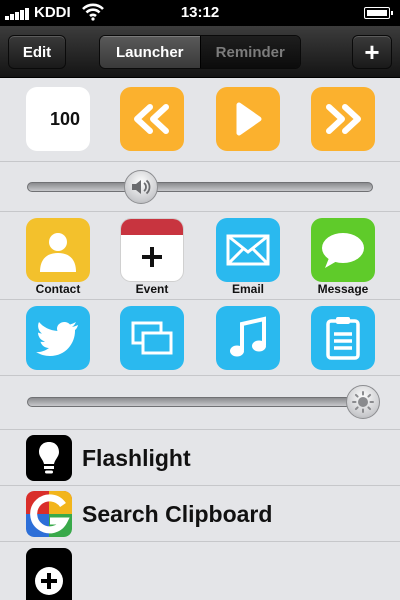 Image resolution: width=400 pixels, height=600 pixels. I want to click on envelope-icon, so click(248, 250).